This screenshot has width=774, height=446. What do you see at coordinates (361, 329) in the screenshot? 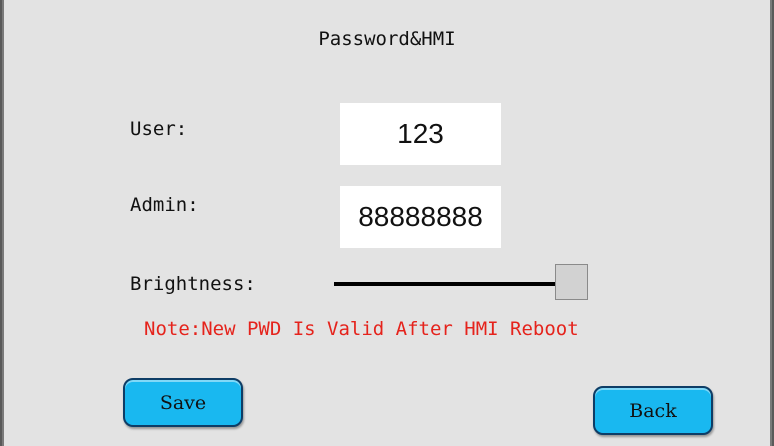
I see `reboot-note: Note:New PWD Is Valid After HMI Reboot` at bounding box center [361, 329].